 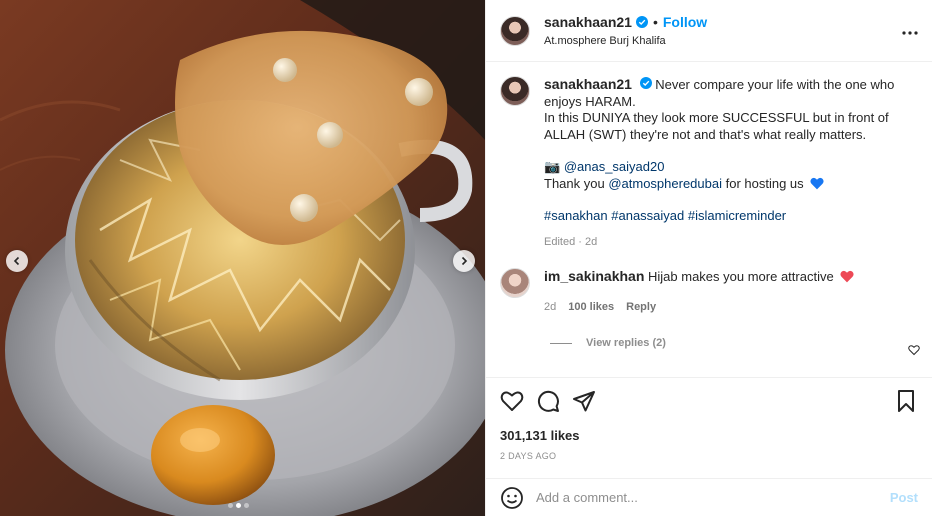 I want to click on comment-icon, so click(x=548, y=401).